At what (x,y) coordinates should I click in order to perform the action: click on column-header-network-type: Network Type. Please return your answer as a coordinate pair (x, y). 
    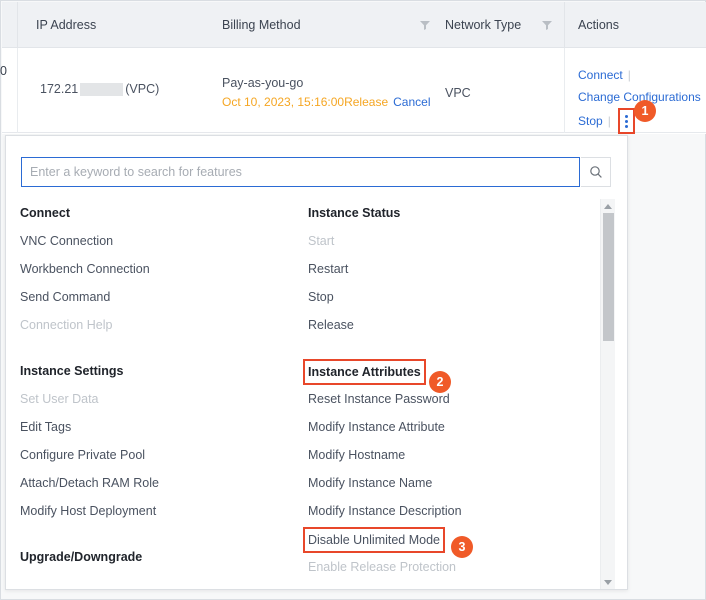
    Looking at the image, I should click on (483, 25).